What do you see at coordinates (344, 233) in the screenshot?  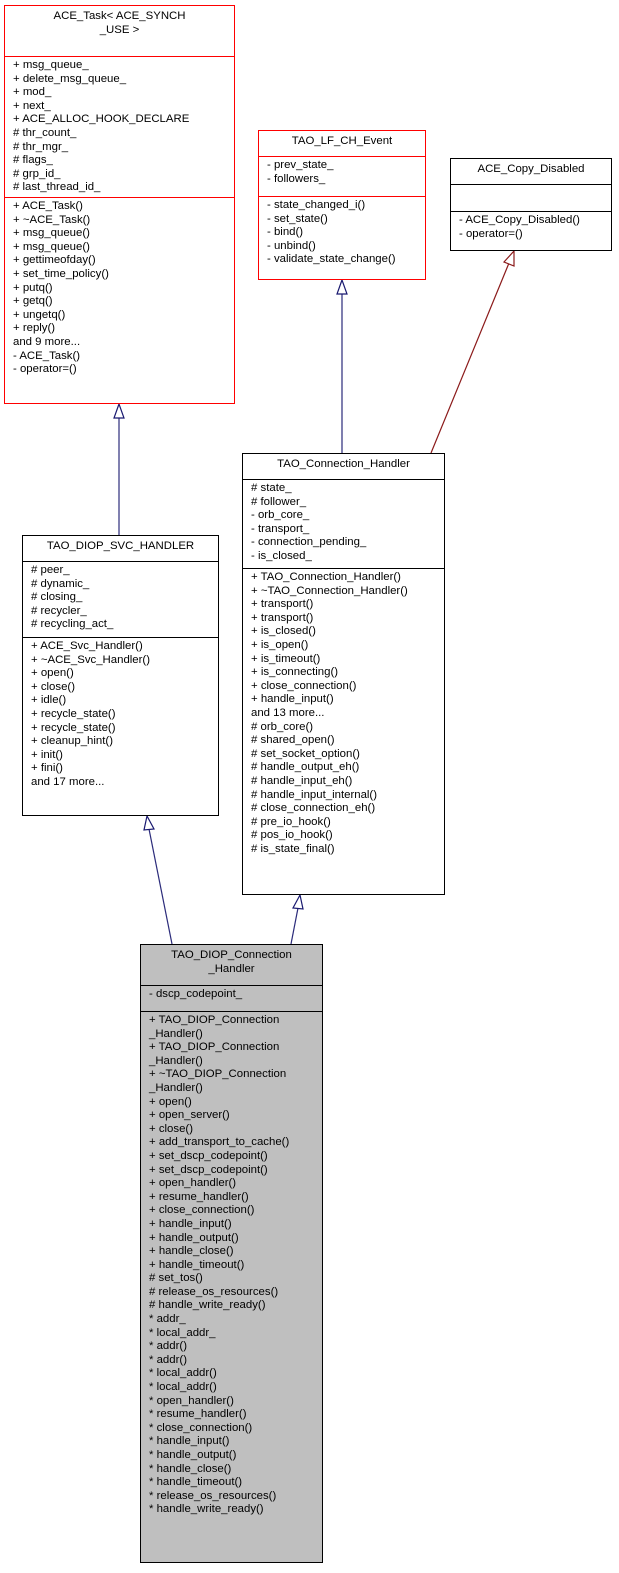 I see `class-member: - bind()` at bounding box center [344, 233].